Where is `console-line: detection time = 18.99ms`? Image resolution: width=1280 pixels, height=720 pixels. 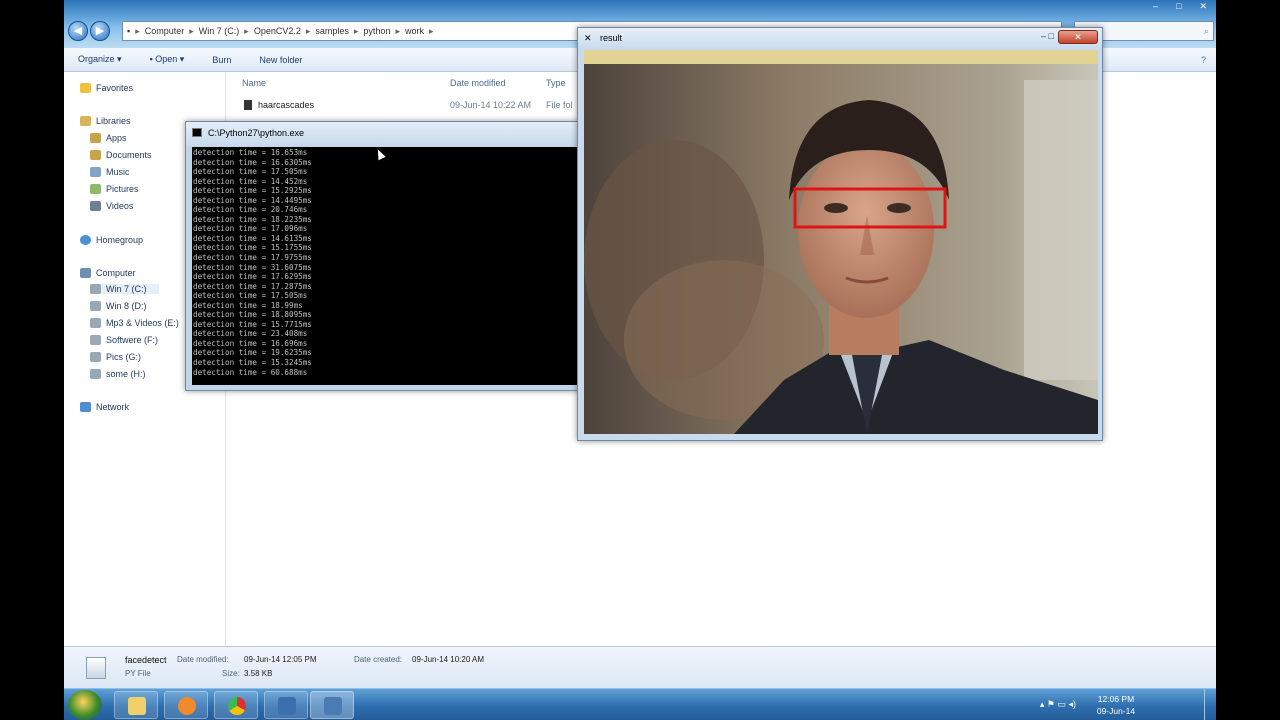
console-line: detection time = 18.99ms is located at coordinates (248, 305).